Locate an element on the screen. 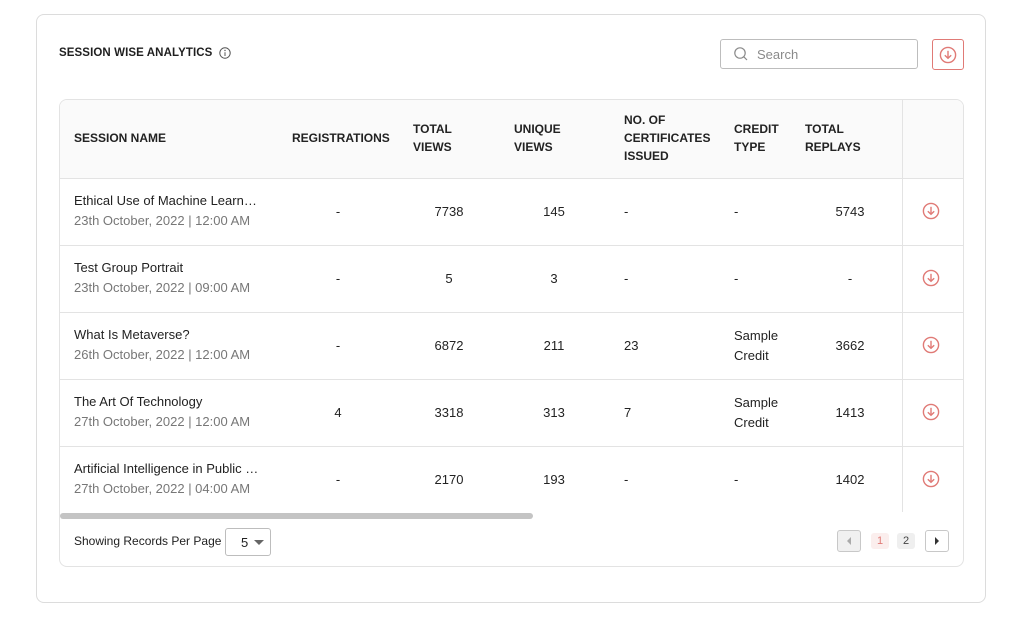  col-total-replays-line1: TOTAL is located at coordinates (824, 129).